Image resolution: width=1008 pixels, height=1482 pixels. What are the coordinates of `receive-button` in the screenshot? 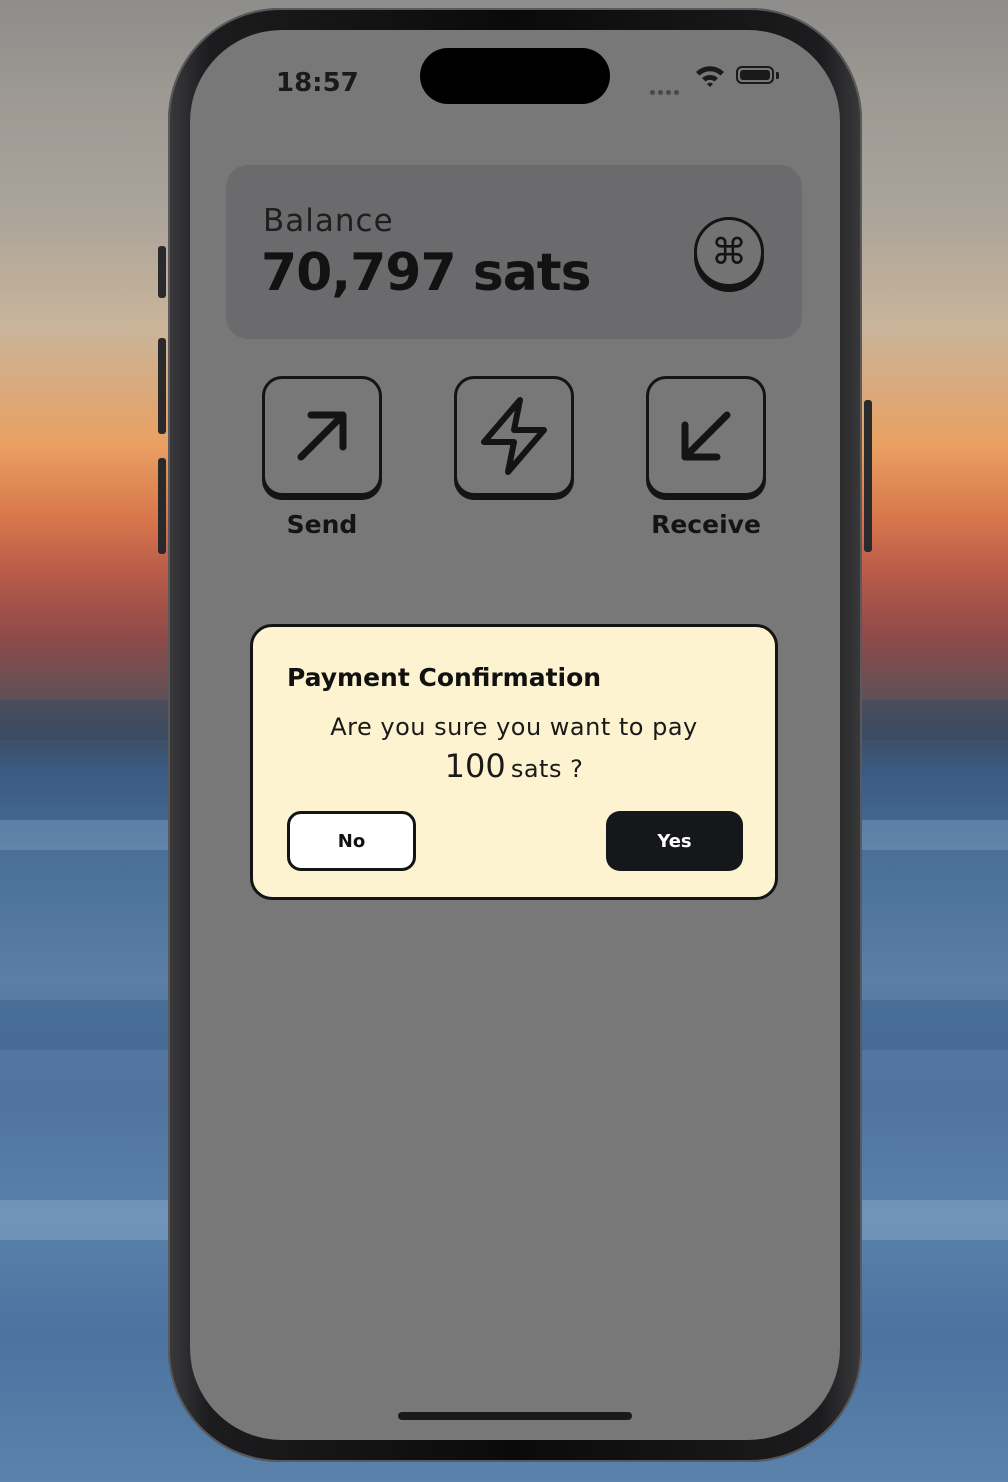 It's located at (706, 436).